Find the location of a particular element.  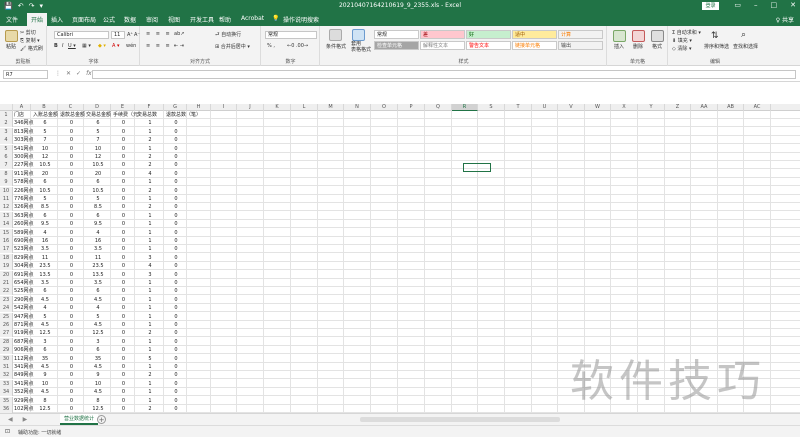

clear-button: ◇ 清除 ▾ is located at coordinates (682, 48).